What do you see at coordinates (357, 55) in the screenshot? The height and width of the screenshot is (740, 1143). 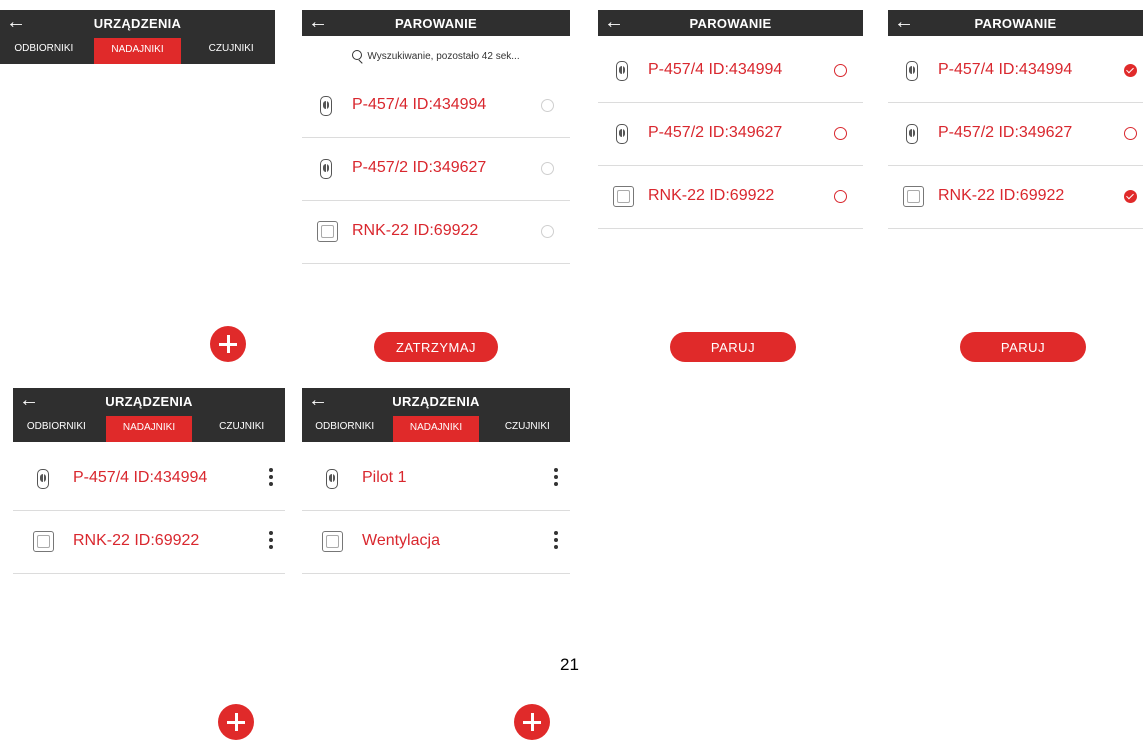 I see `search-icon` at bounding box center [357, 55].